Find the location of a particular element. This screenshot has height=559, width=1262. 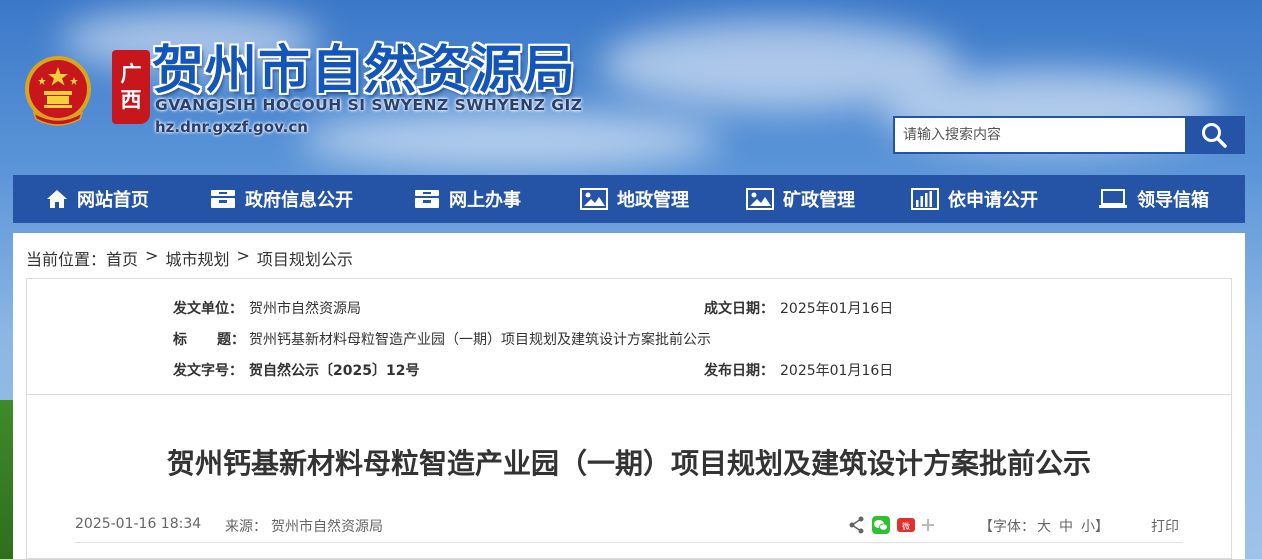

search-button is located at coordinates (1214, 135).